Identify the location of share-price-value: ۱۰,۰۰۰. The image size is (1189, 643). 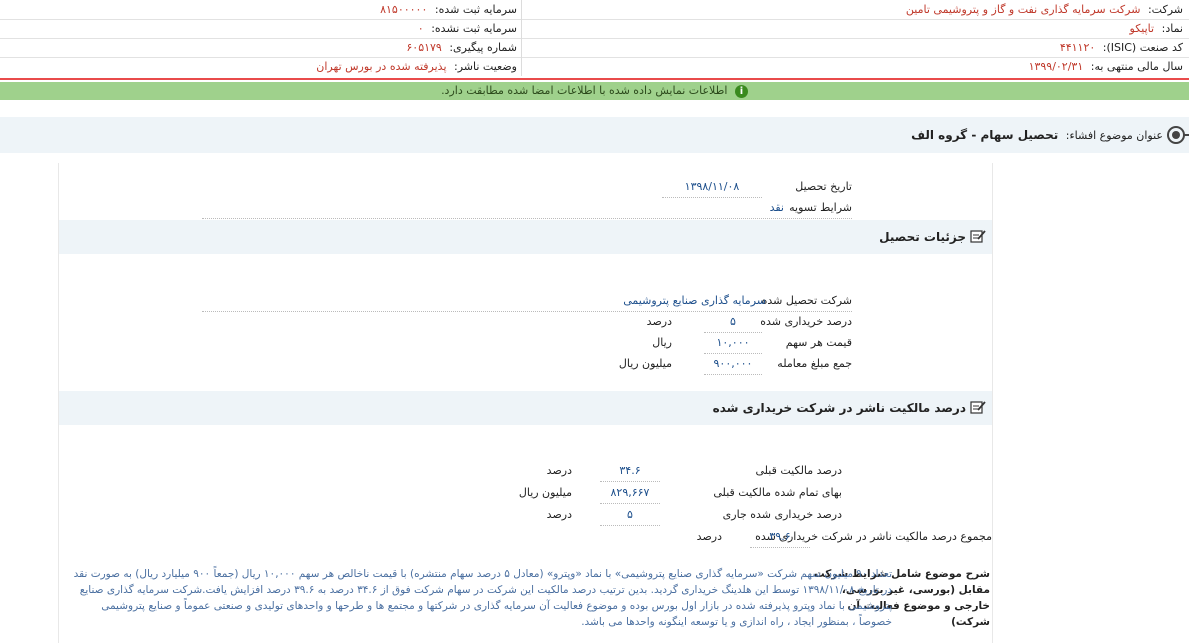
(733, 343).